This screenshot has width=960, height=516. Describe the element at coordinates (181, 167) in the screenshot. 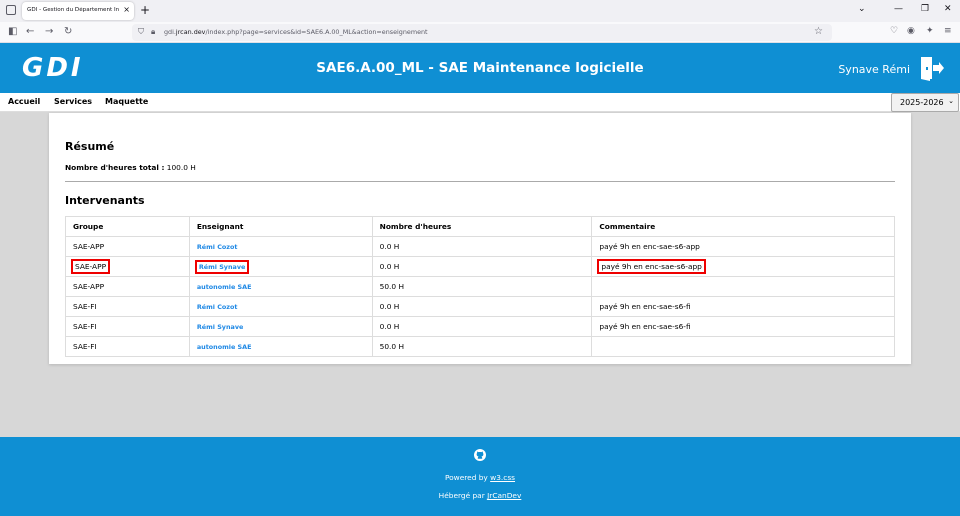

I see `total-hours-value: 100.0 H` at that location.